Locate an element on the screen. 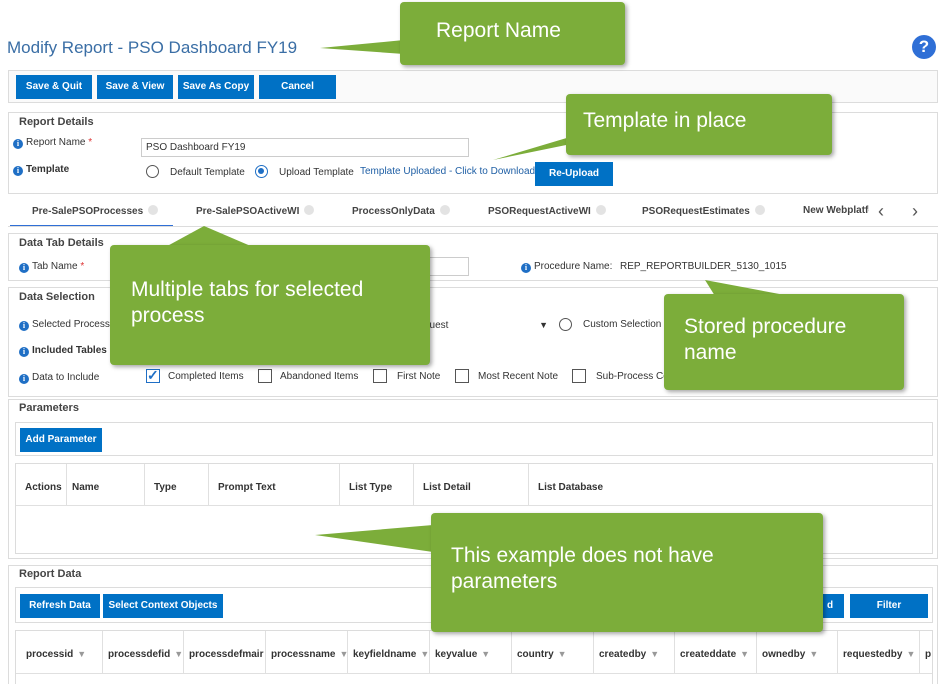 The image size is (944, 684). tabs-callout: Multiple tabs for selected process is located at coordinates (270, 305).